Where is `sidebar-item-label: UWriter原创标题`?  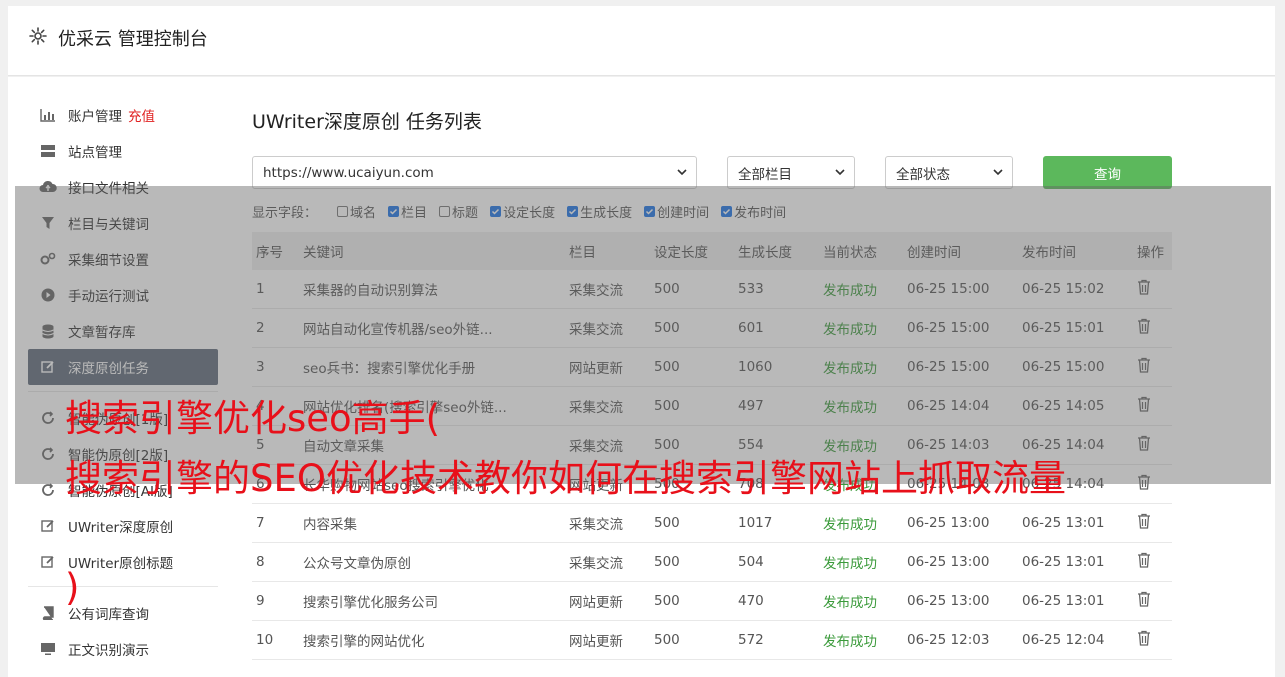 sidebar-item-label: UWriter原创标题 is located at coordinates (121, 564).